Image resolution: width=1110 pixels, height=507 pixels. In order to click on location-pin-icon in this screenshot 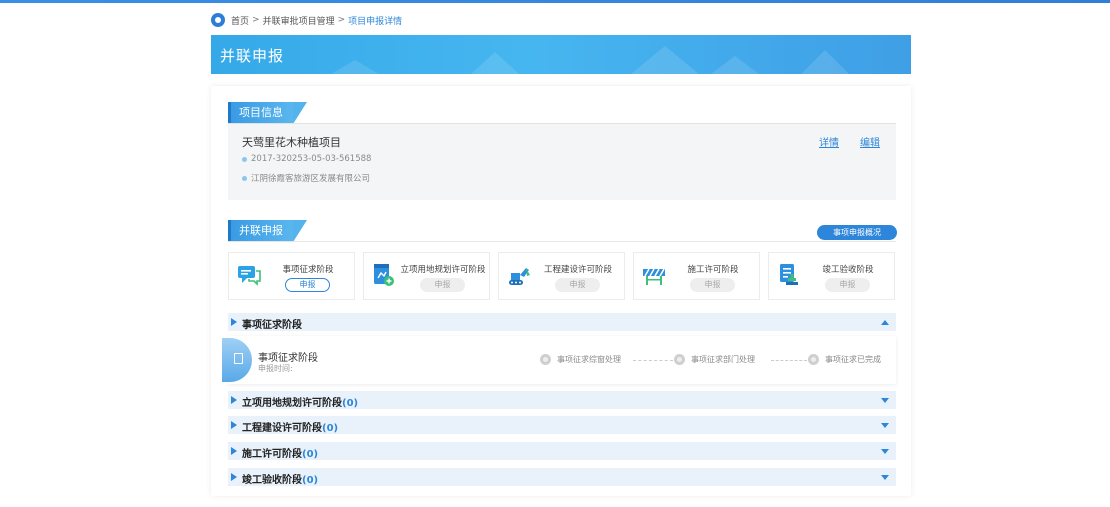, I will do `click(218, 20)`.